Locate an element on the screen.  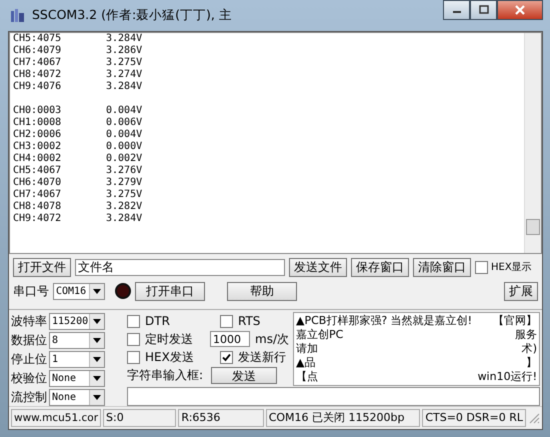
voltage-reading: 3.279V is located at coordinates (124, 183).